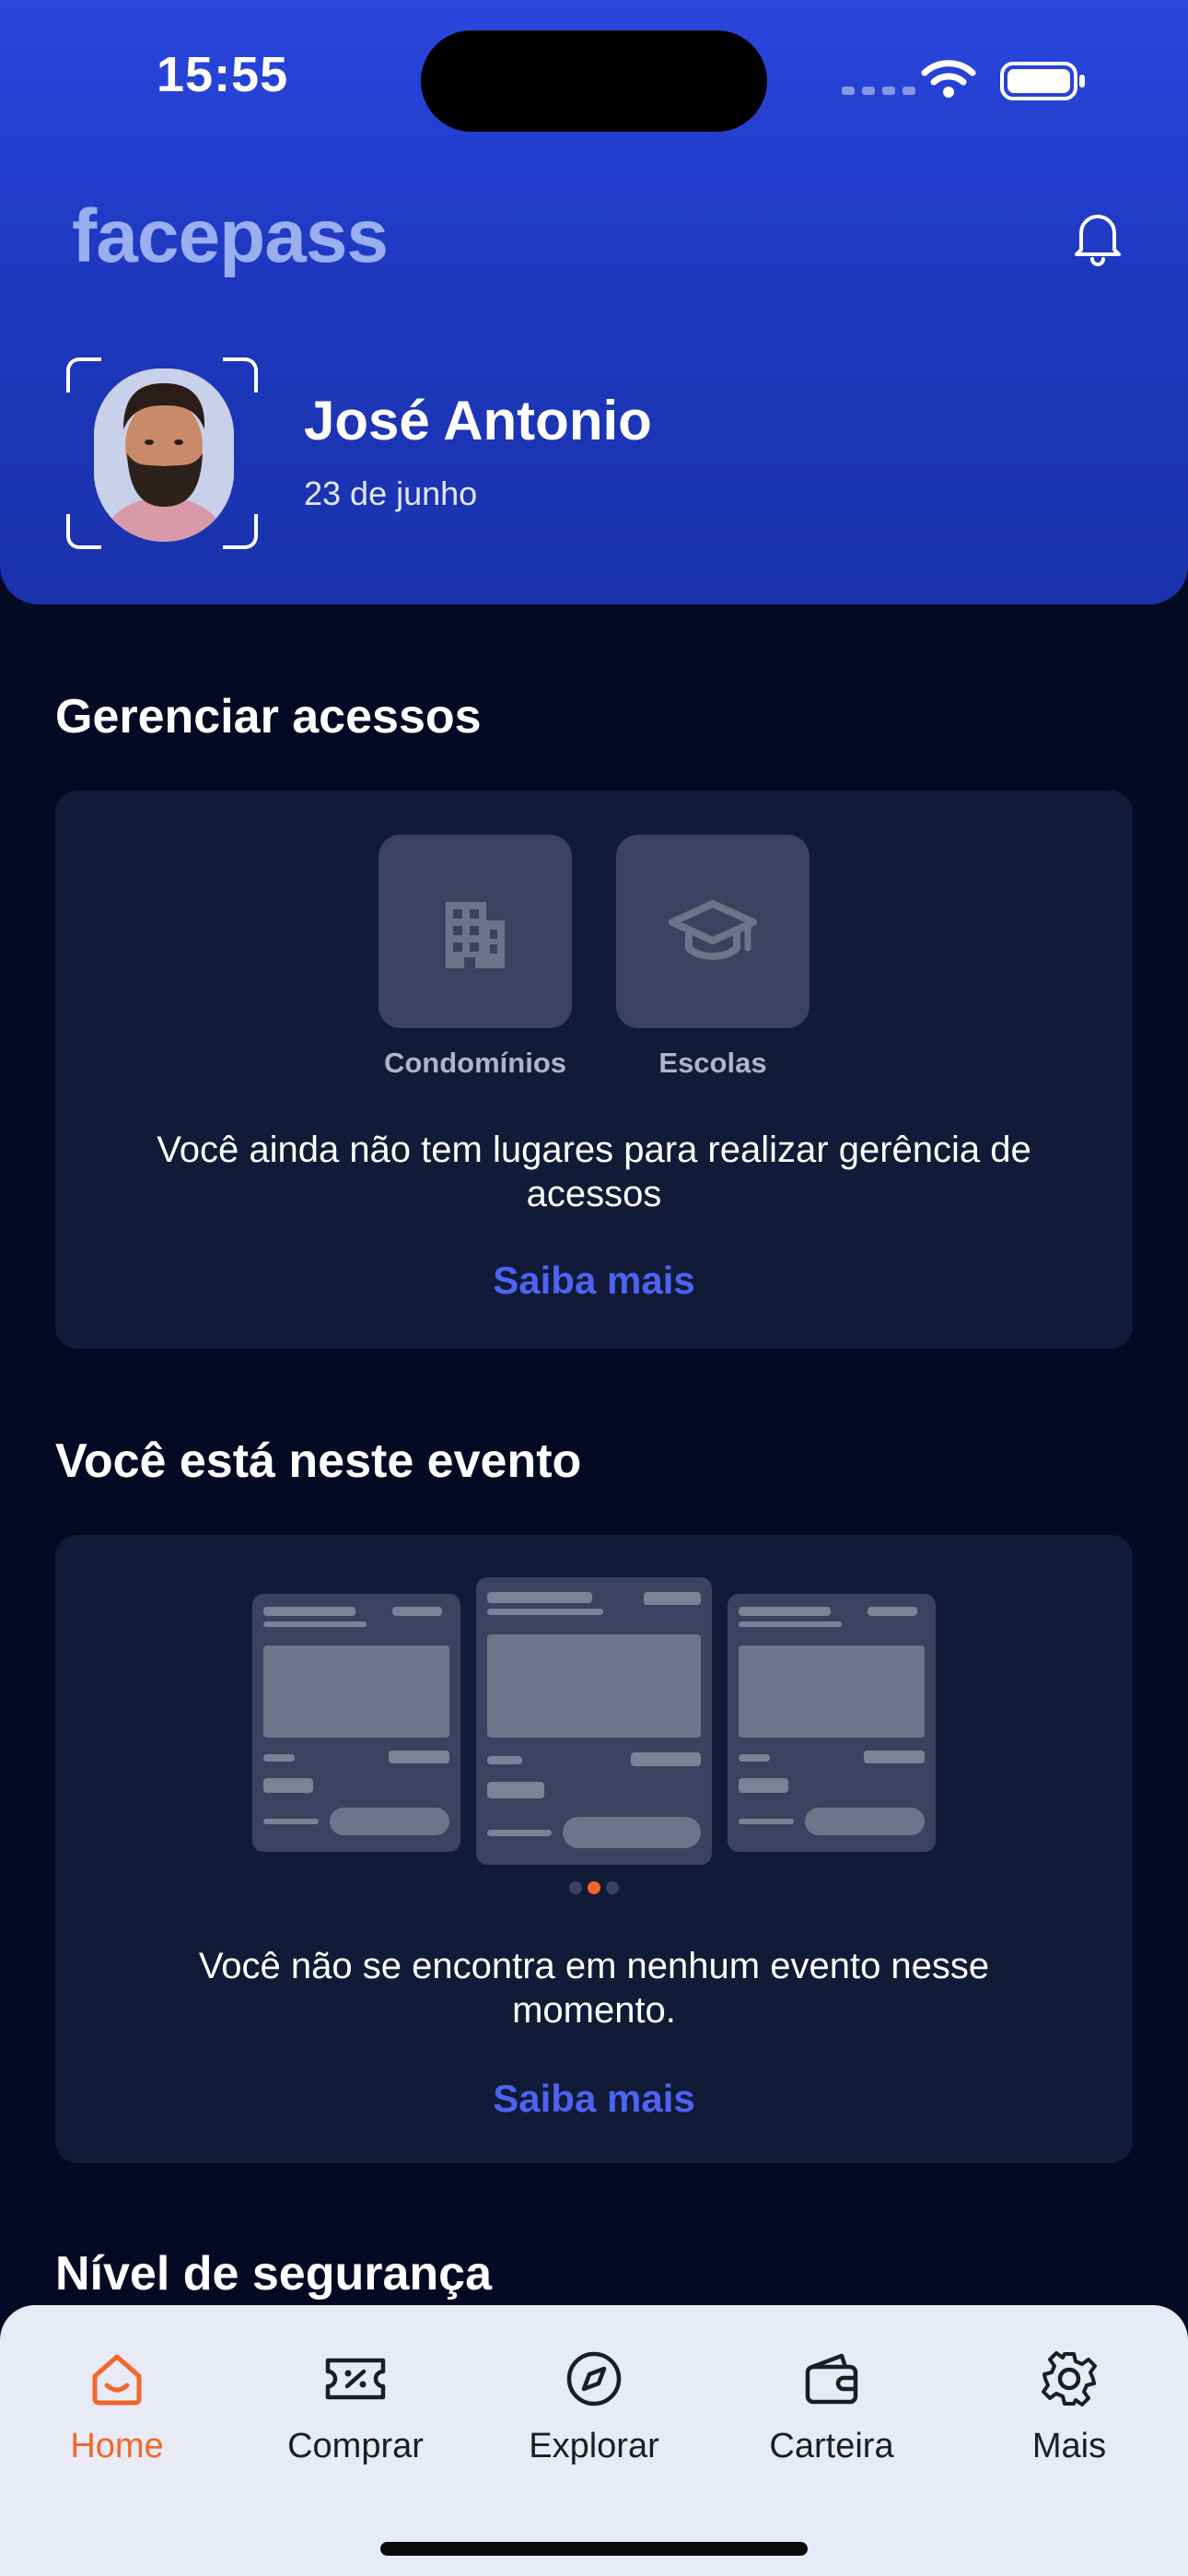 The width and height of the screenshot is (1188, 2576). What do you see at coordinates (230, 236) in the screenshot?
I see `facepass-logo: facepass` at bounding box center [230, 236].